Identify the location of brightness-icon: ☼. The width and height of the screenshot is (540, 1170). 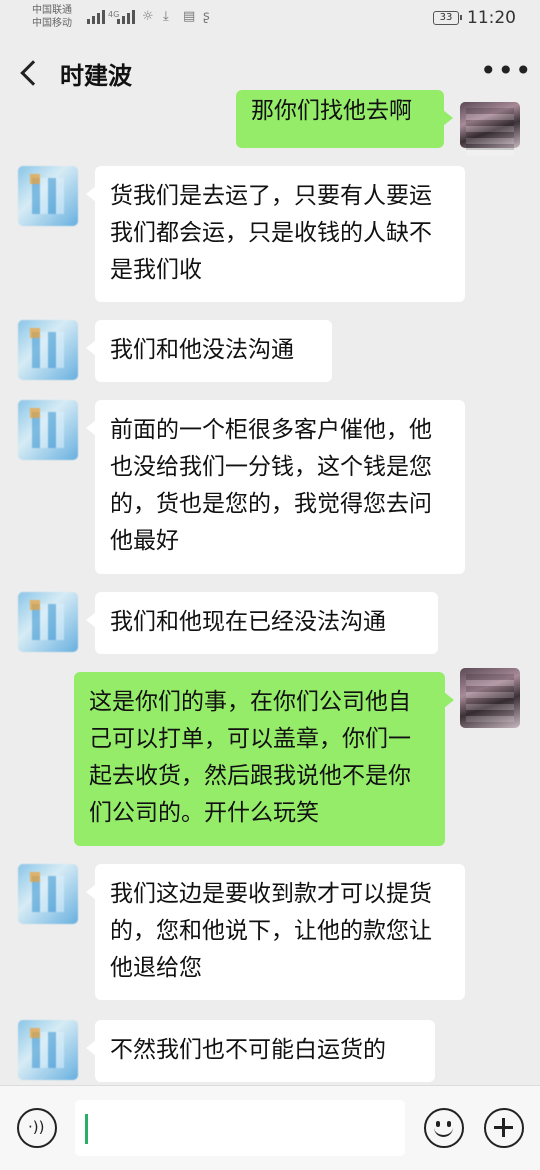
(148, 16).